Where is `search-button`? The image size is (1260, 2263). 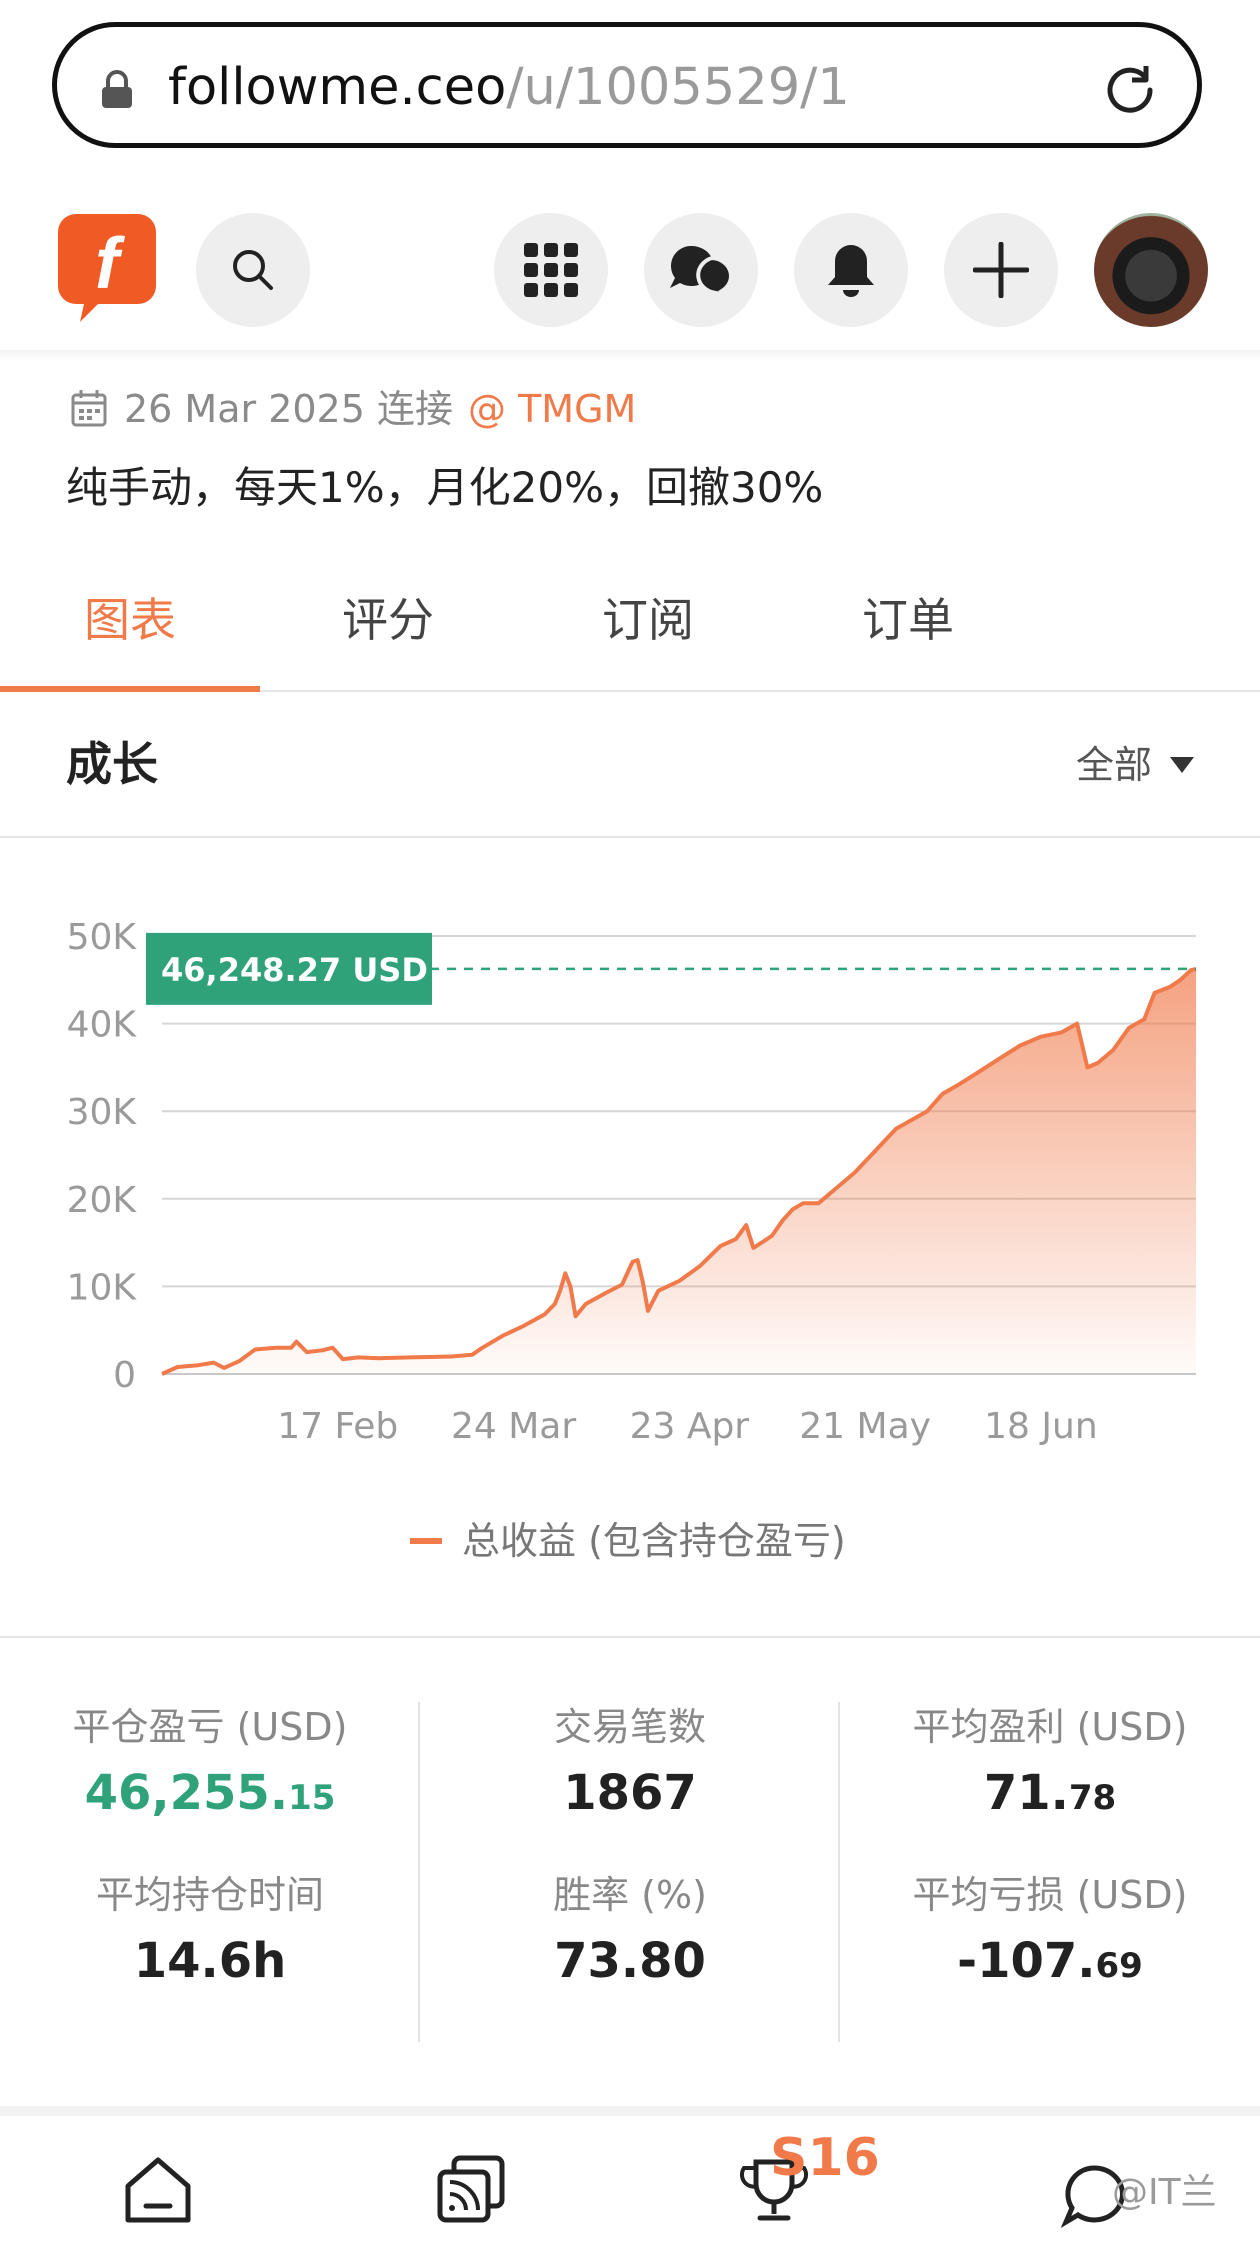
search-button is located at coordinates (253, 270).